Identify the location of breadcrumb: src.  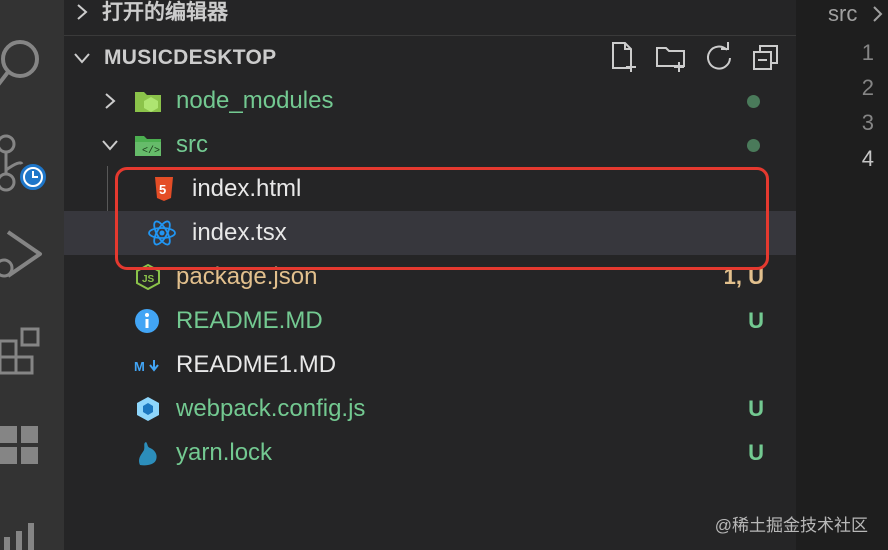
(842, 14).